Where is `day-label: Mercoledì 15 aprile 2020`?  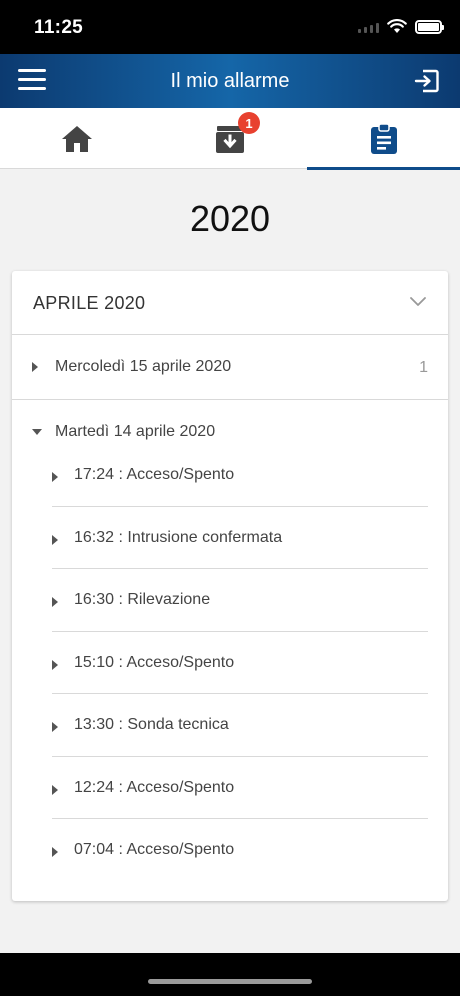 day-label: Mercoledì 15 aprile 2020 is located at coordinates (143, 366).